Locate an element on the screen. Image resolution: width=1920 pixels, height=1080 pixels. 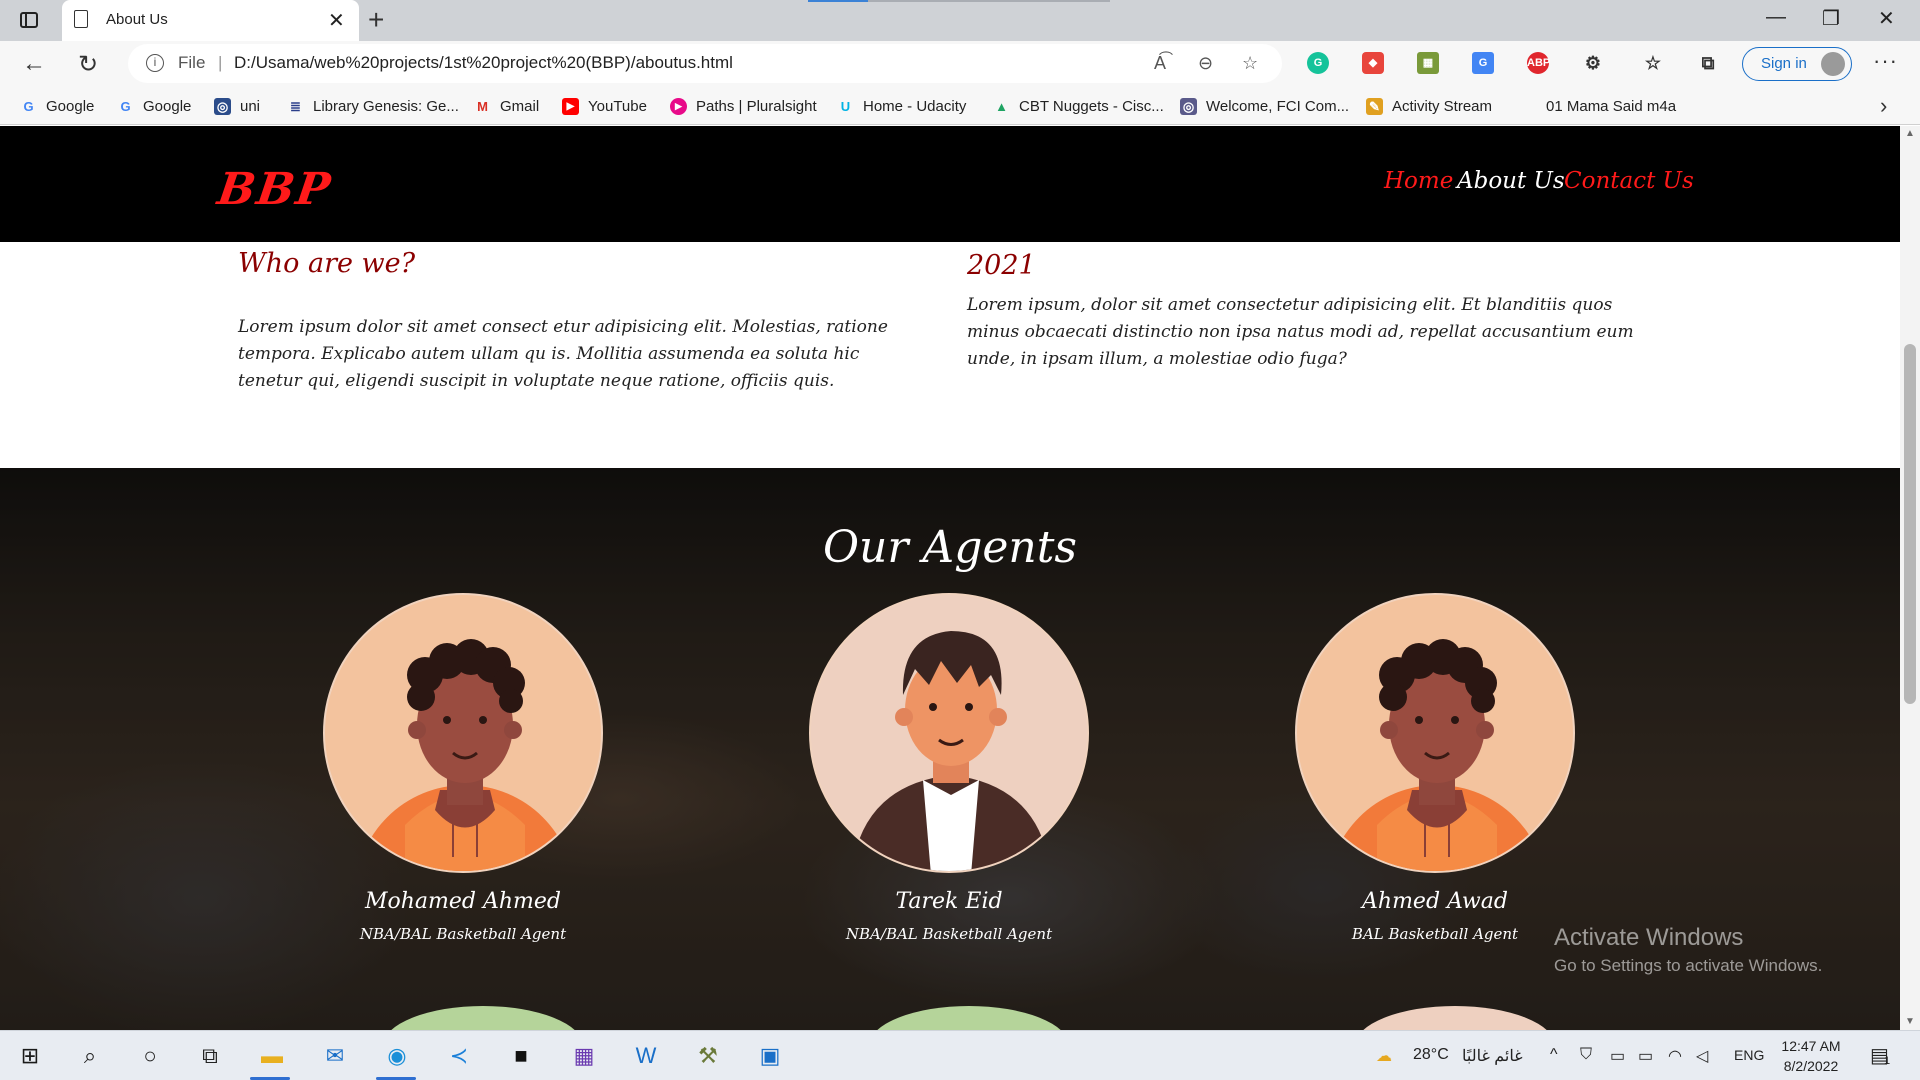
search-icon: ⌕ is located at coordinates (90, 1056).